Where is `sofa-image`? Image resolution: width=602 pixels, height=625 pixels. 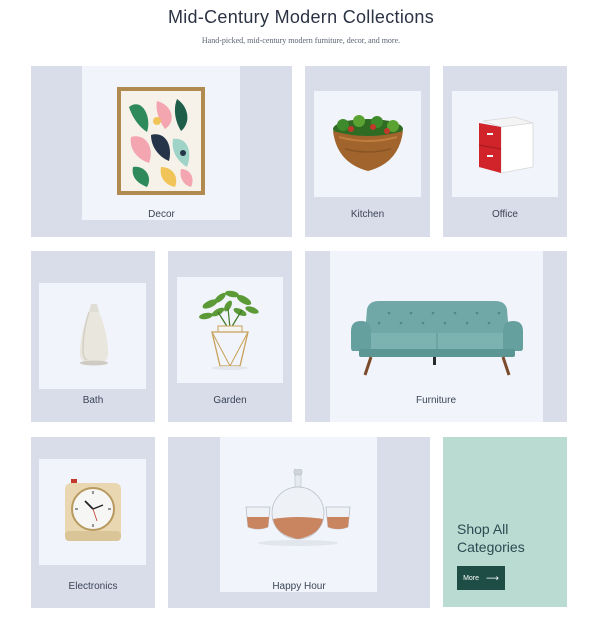 sofa-image is located at coordinates (437, 338).